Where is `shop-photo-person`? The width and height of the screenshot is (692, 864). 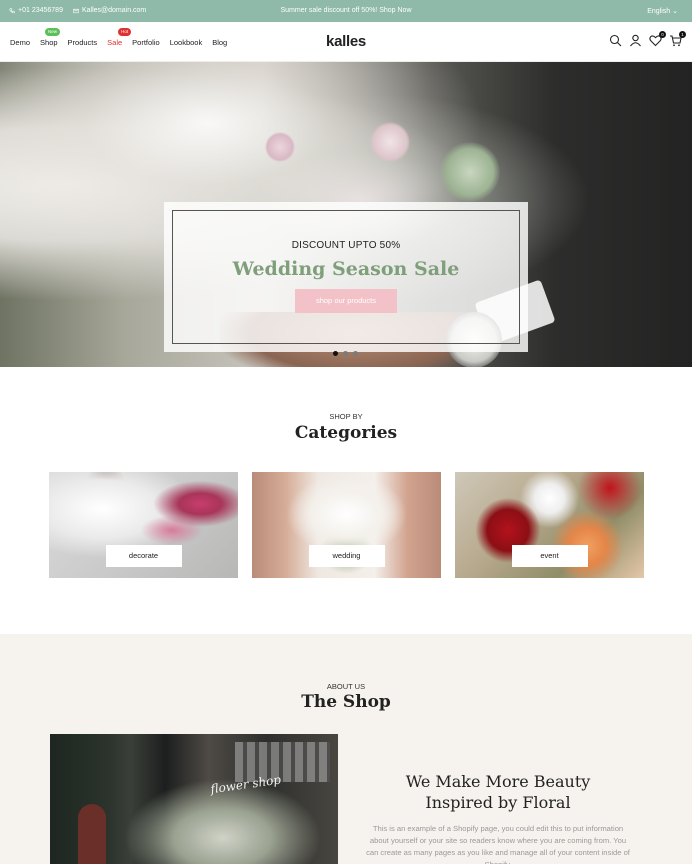
shop-photo-person is located at coordinates (92, 834).